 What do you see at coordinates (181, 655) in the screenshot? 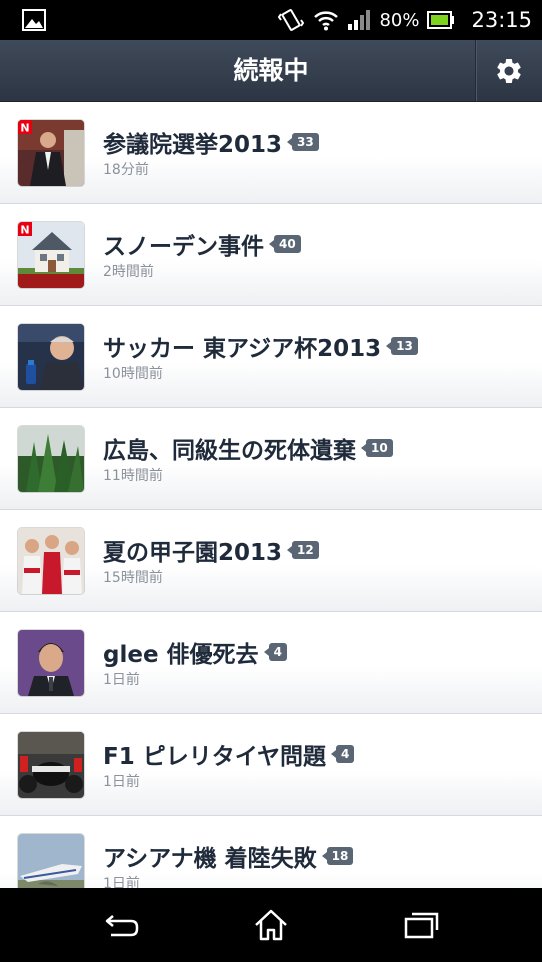
I see `item-title: glee 俳優死去` at bounding box center [181, 655].